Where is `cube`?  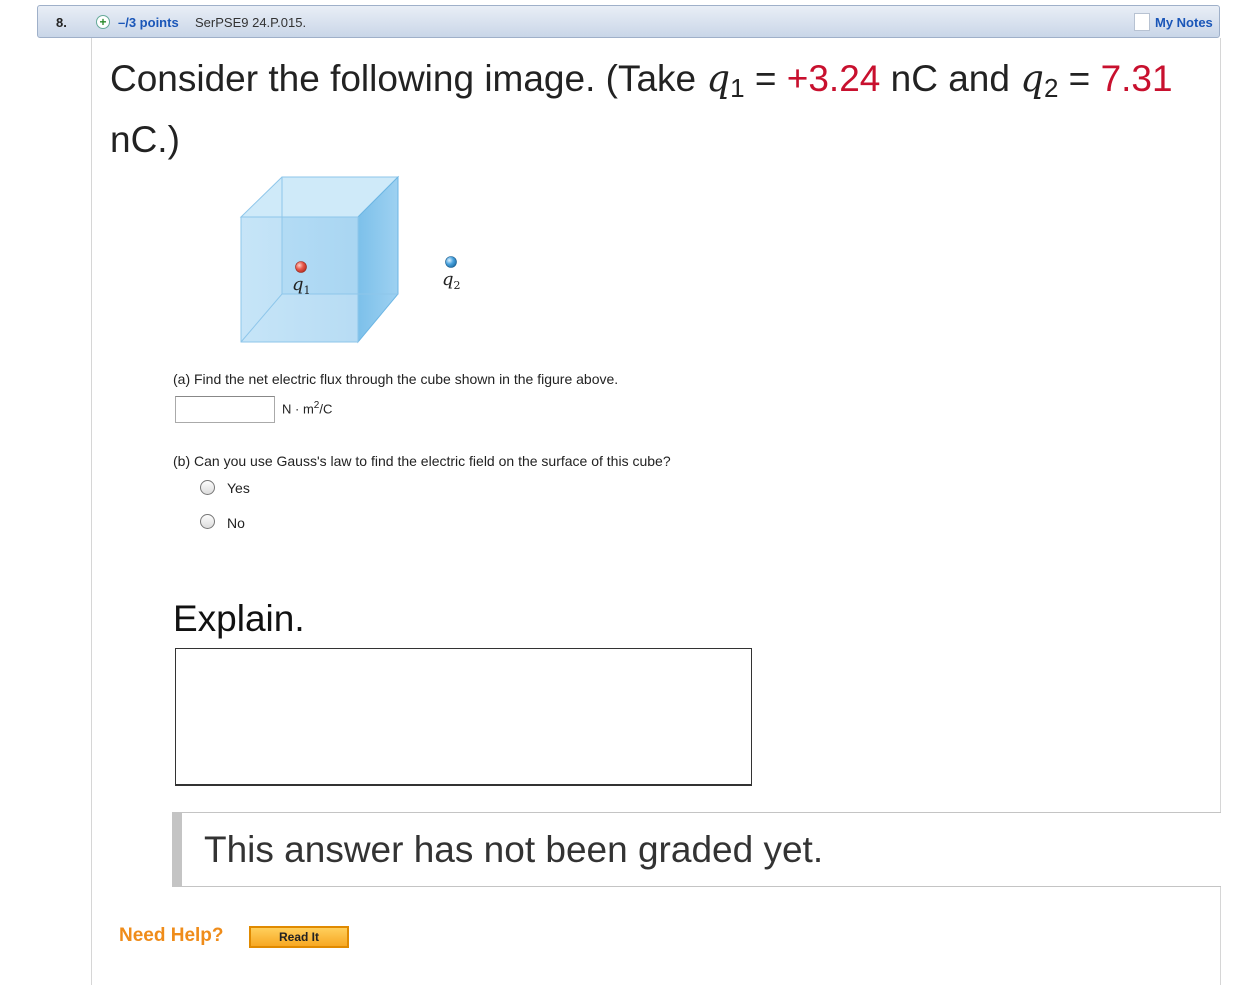 cube is located at coordinates (319, 259).